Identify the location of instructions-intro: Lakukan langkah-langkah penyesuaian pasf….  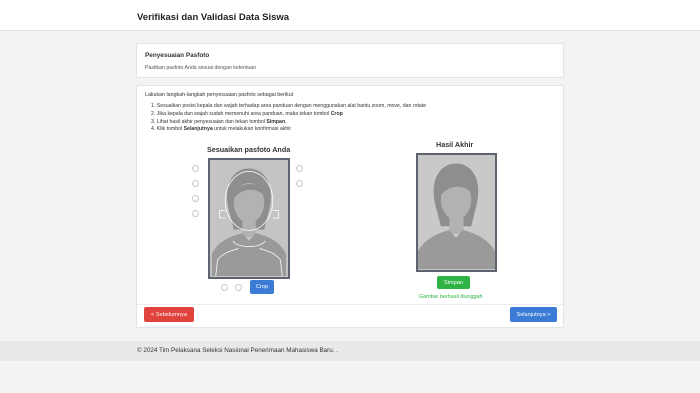
(219, 95).